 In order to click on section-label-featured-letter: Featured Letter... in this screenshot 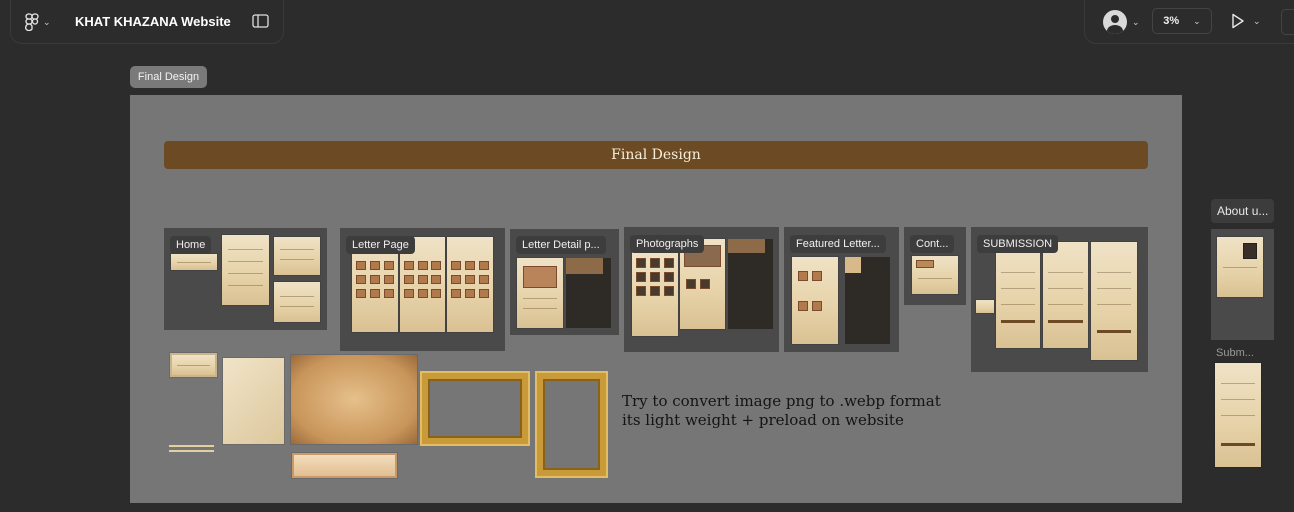, I will do `click(838, 244)`.